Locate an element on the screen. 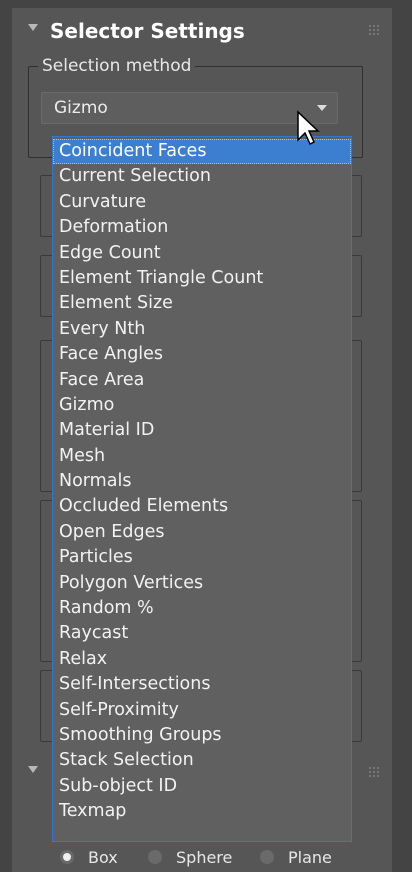 This screenshot has width=412, height=872. radio-sphere-label: Sphere is located at coordinates (204, 857).